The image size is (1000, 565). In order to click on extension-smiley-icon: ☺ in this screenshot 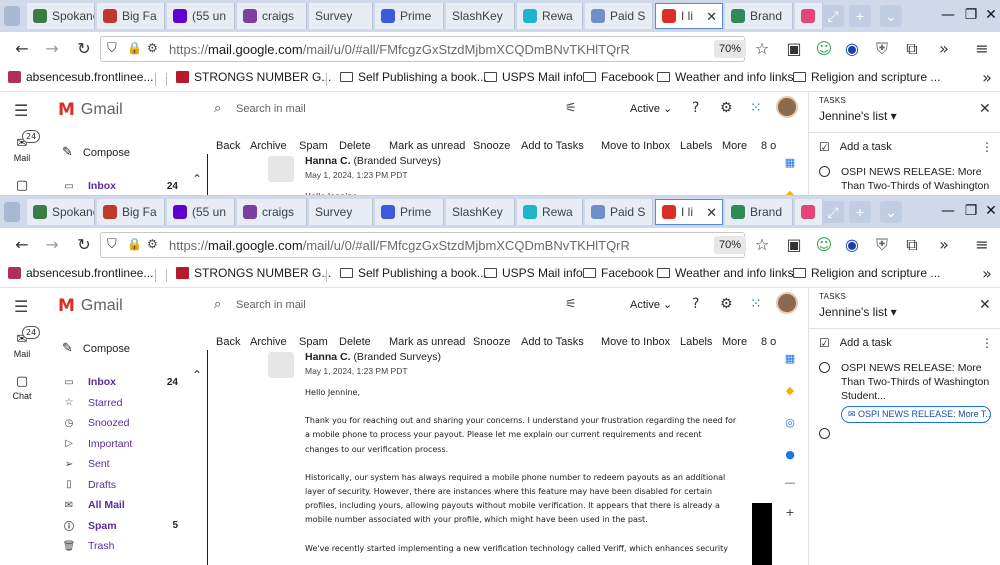, I will do `click(824, 49)`.